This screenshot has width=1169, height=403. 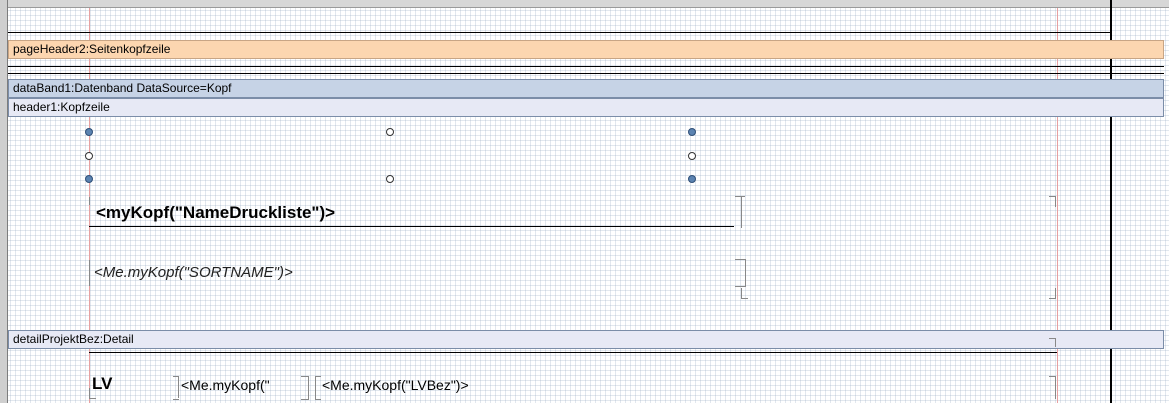 What do you see at coordinates (73, 339) in the screenshot?
I see `band-detail-label: detailProjektBez:Detail` at bounding box center [73, 339].